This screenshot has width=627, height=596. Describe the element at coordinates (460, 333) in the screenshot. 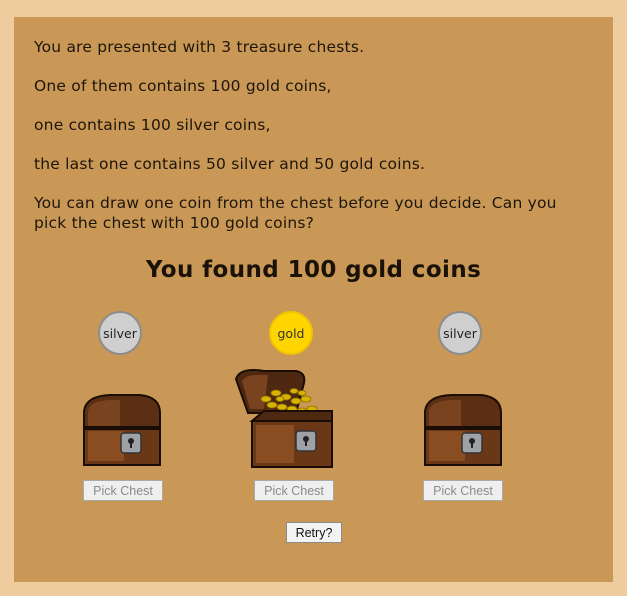

I see `chest-3-coin: silver` at that location.